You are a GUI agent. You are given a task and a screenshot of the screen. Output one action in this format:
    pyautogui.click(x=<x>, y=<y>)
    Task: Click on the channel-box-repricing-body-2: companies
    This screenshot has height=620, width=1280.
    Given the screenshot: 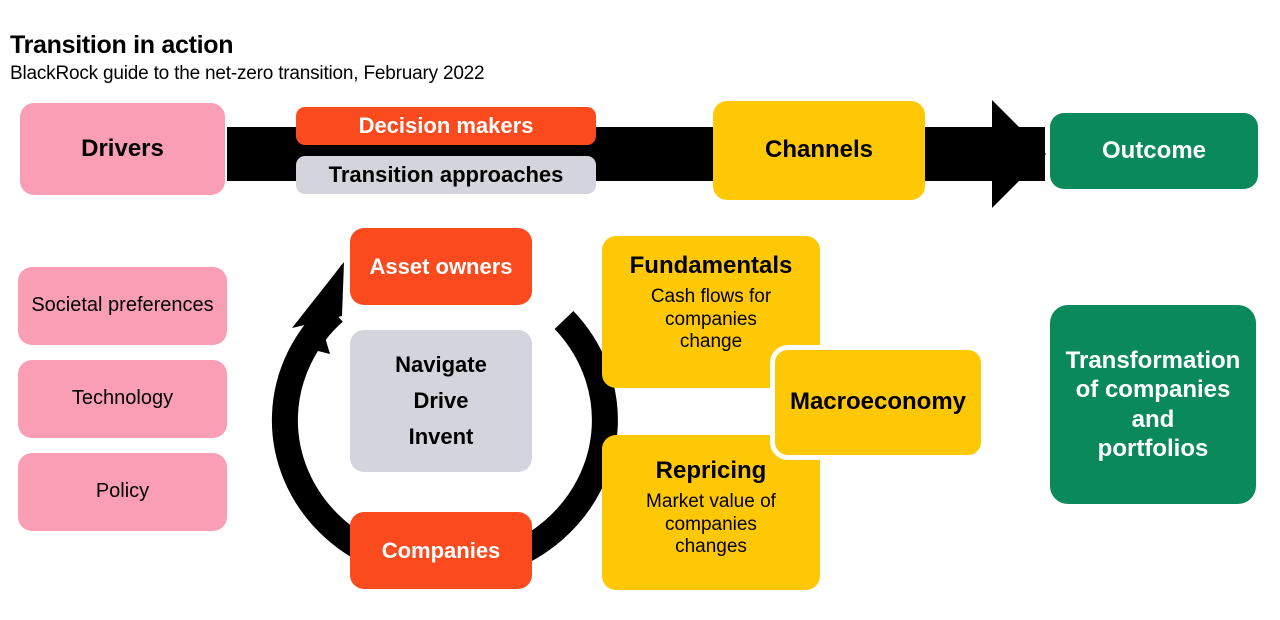 What is the action you would take?
    pyautogui.click(x=711, y=524)
    